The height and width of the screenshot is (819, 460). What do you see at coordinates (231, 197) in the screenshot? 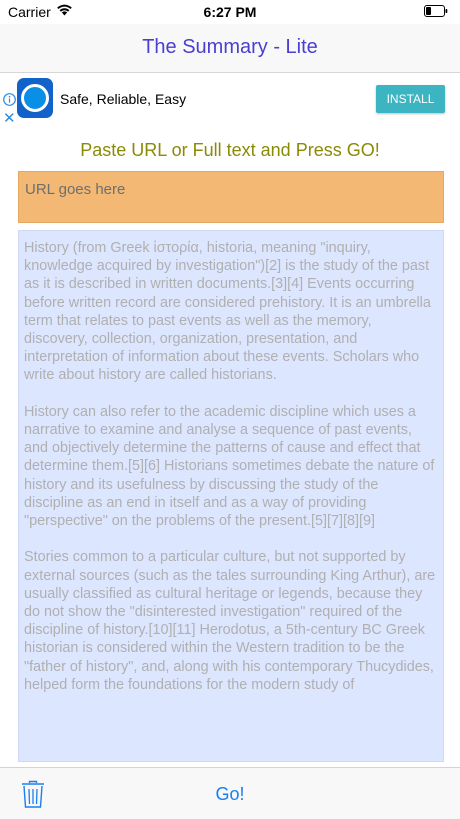
I see `url-input: URL goes here` at bounding box center [231, 197].